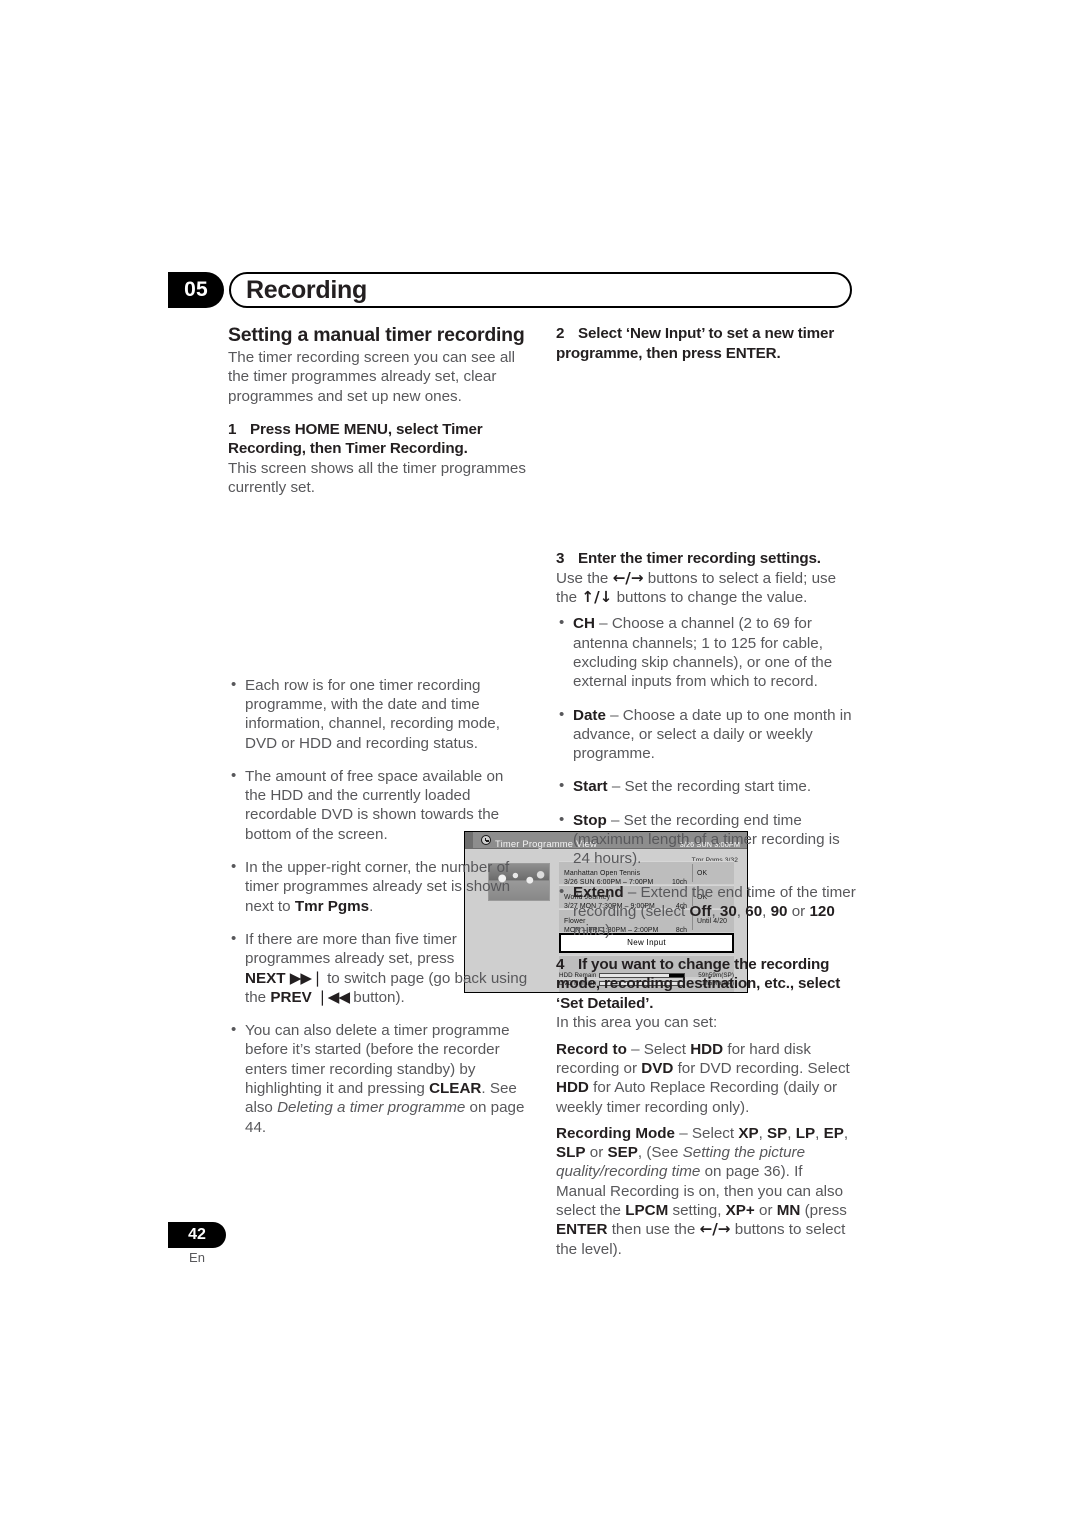 The height and width of the screenshot is (1528, 1080). I want to click on list-item-start: Start – Set the recording start time., so click(706, 786).